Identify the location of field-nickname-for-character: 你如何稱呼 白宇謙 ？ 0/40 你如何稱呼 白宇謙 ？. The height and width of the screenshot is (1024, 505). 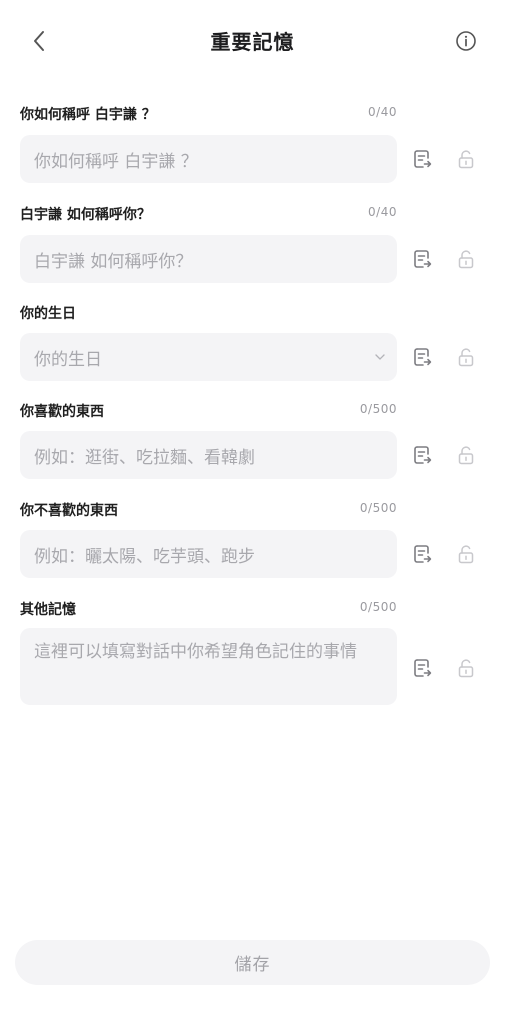
(252, 144).